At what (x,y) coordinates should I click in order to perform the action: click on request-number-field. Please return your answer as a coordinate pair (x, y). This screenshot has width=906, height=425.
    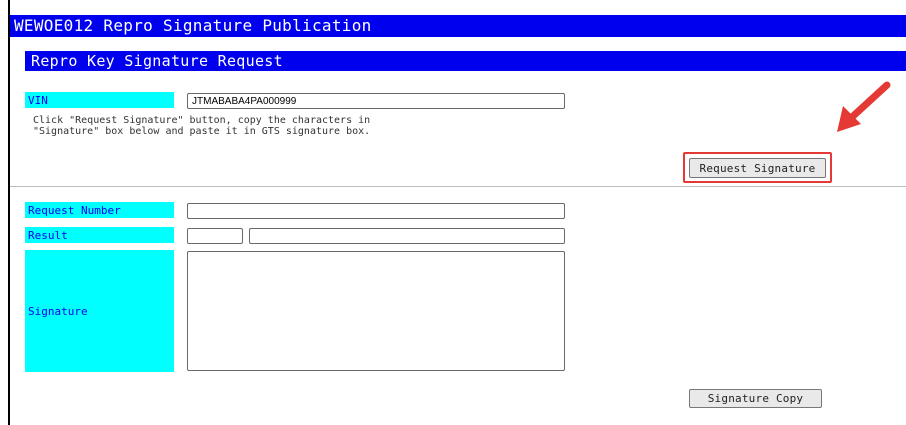
    Looking at the image, I should click on (376, 211).